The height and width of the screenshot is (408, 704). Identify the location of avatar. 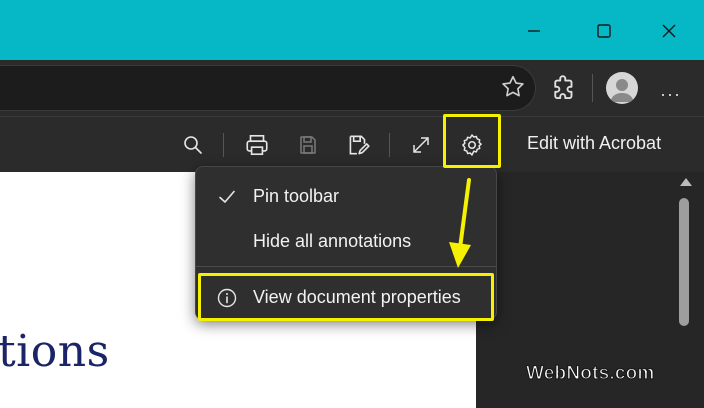
(622, 88).